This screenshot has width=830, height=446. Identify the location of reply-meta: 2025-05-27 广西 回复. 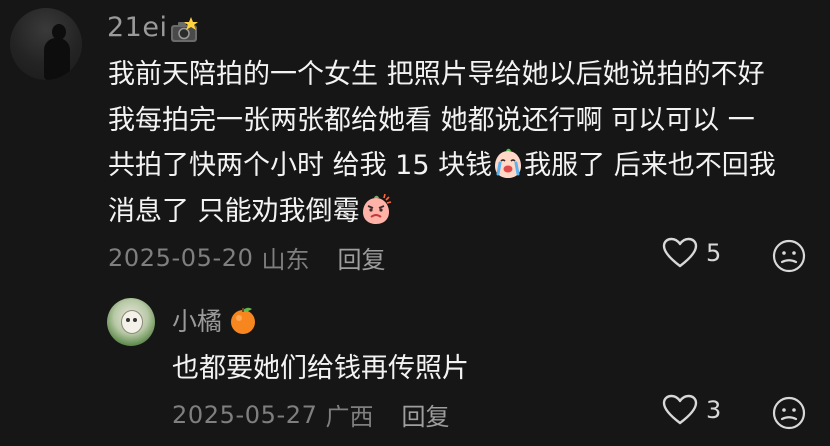
(310, 414).